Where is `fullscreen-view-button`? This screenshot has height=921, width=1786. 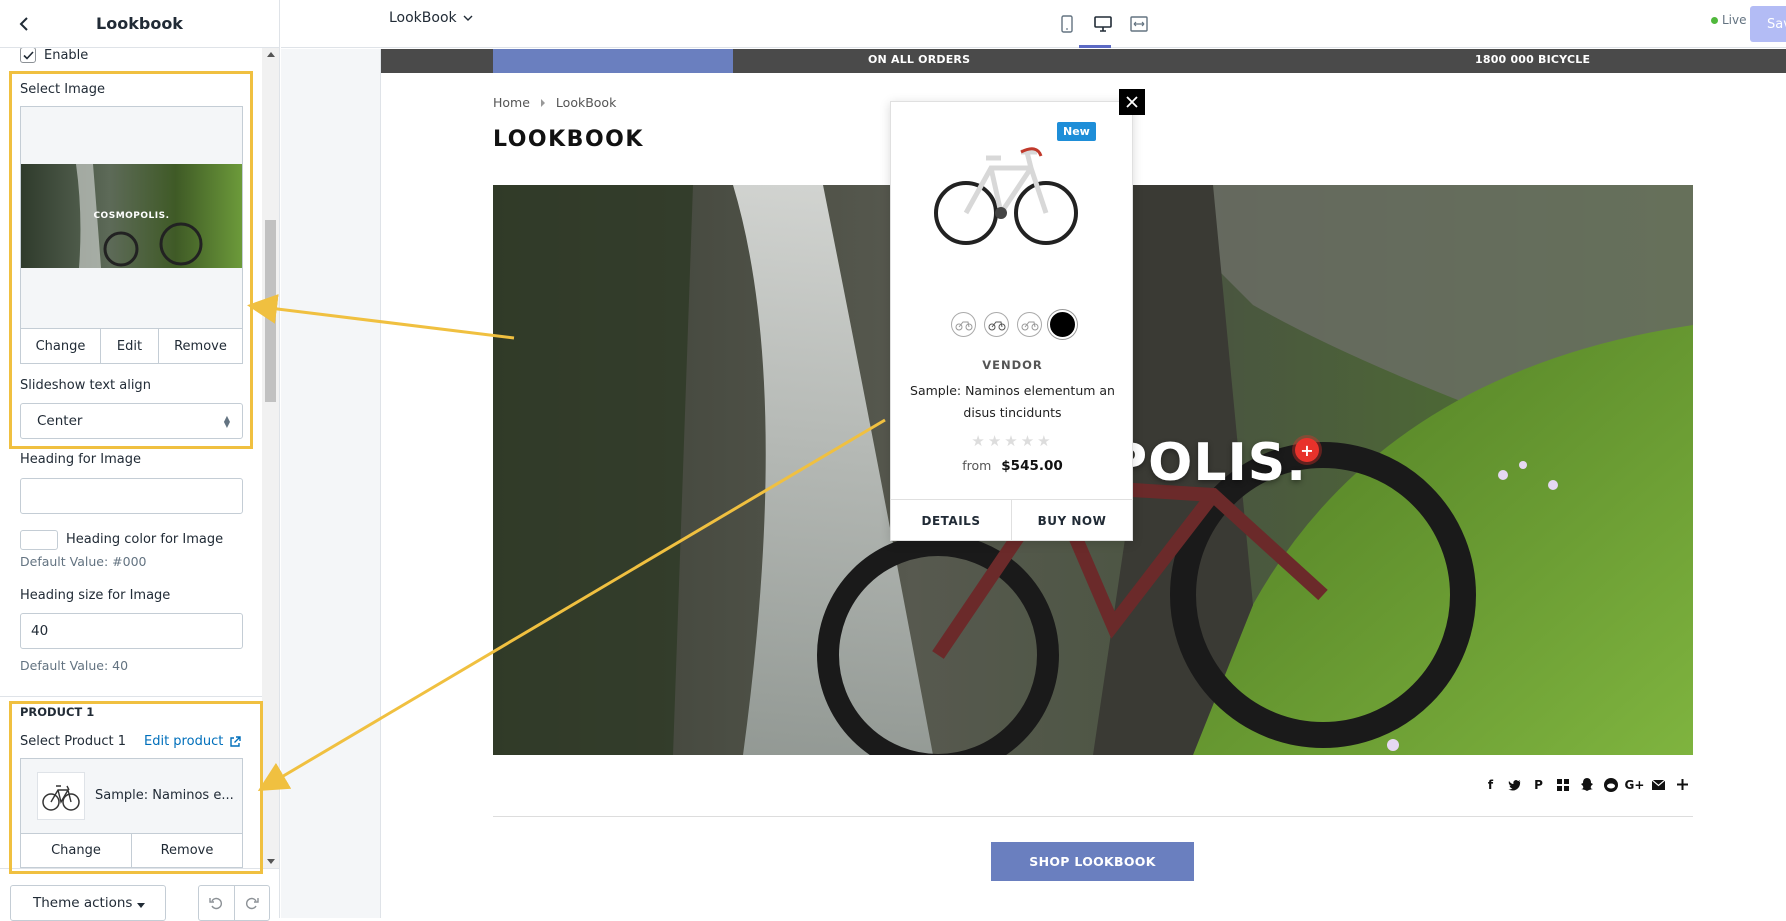
fullscreen-view-button is located at coordinates (1139, 24).